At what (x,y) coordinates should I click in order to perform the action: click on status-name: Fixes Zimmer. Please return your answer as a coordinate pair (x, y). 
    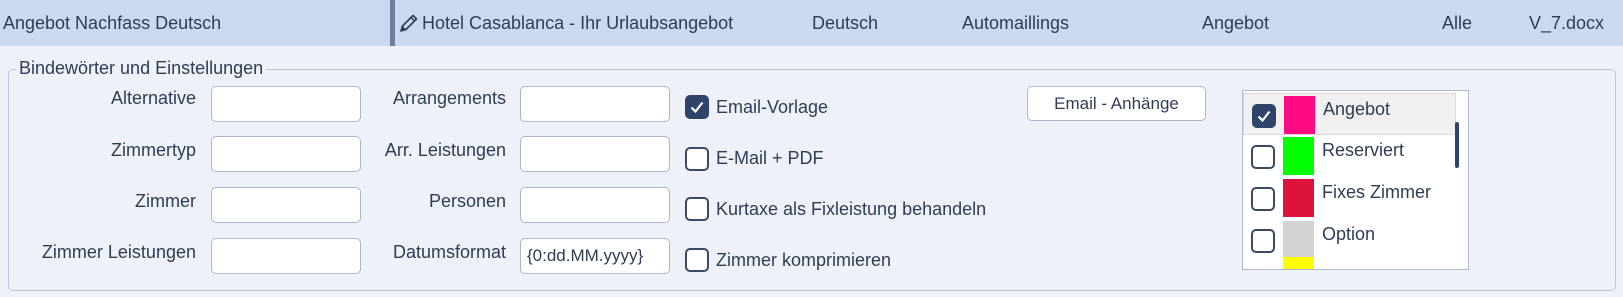
    Looking at the image, I should click on (1376, 192).